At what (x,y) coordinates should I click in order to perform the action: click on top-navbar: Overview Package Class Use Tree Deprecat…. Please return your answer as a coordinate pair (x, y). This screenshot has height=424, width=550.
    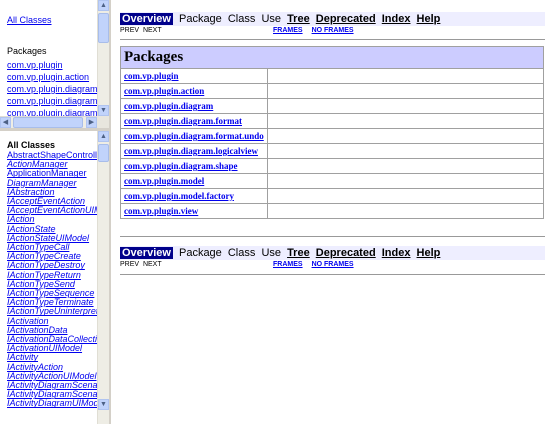
    Looking at the image, I should click on (332, 19).